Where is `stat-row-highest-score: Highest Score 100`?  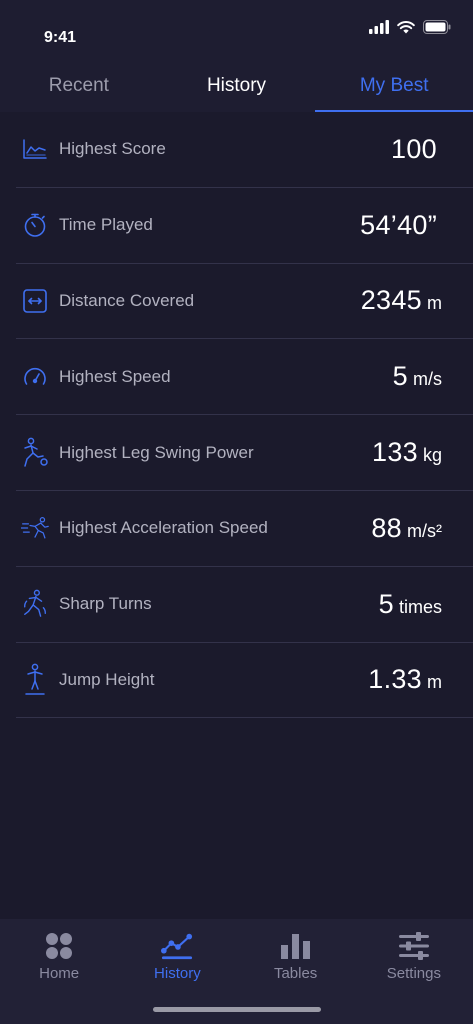 stat-row-highest-score: Highest Score 100 is located at coordinates (244, 150).